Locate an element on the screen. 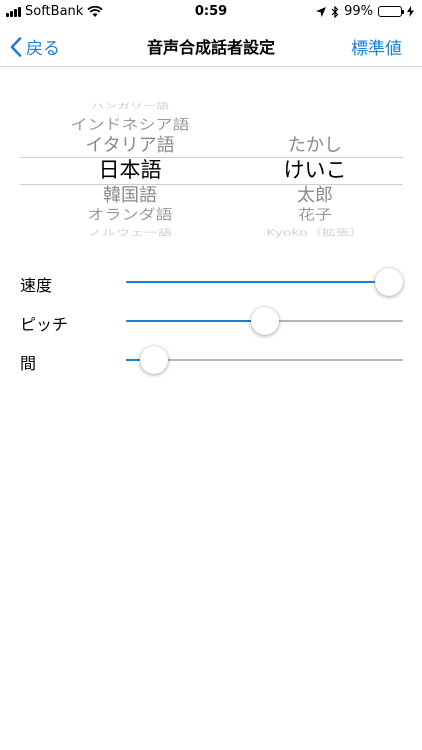 The height and width of the screenshot is (750, 422). bluetooth-icon is located at coordinates (335, 11).